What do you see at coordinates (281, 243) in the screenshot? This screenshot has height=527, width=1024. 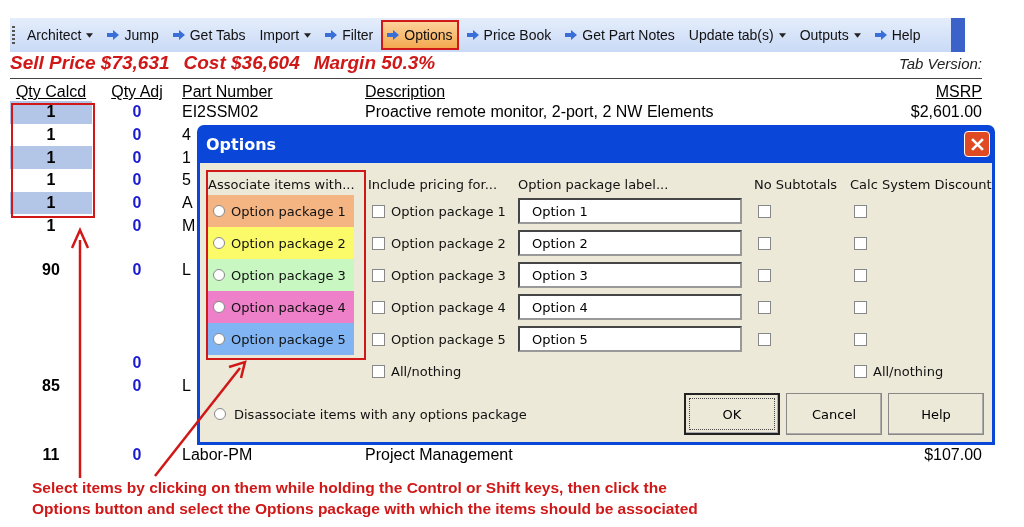 I see `radio-option: Option package 2` at bounding box center [281, 243].